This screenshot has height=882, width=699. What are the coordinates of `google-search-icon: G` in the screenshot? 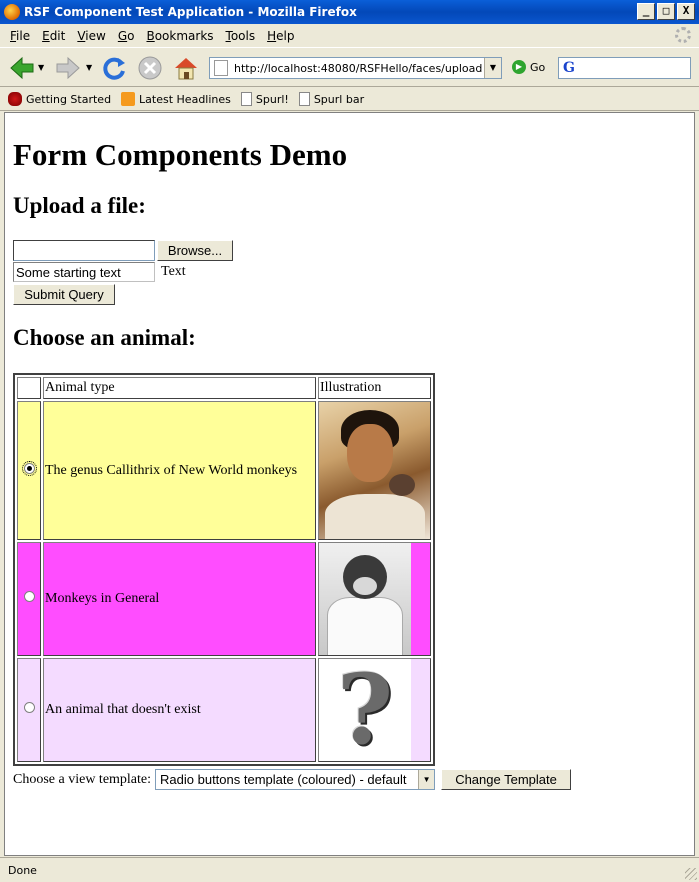 It's located at (569, 68).